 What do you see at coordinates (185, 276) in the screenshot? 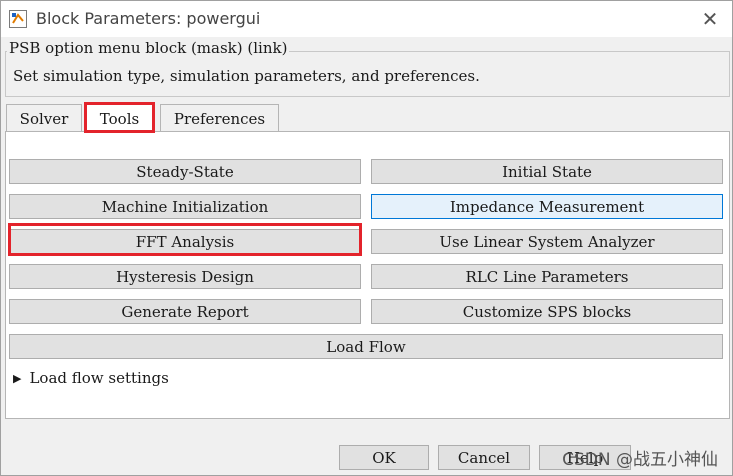
I see `hysteresis-design-button: Hysteresis Design` at bounding box center [185, 276].